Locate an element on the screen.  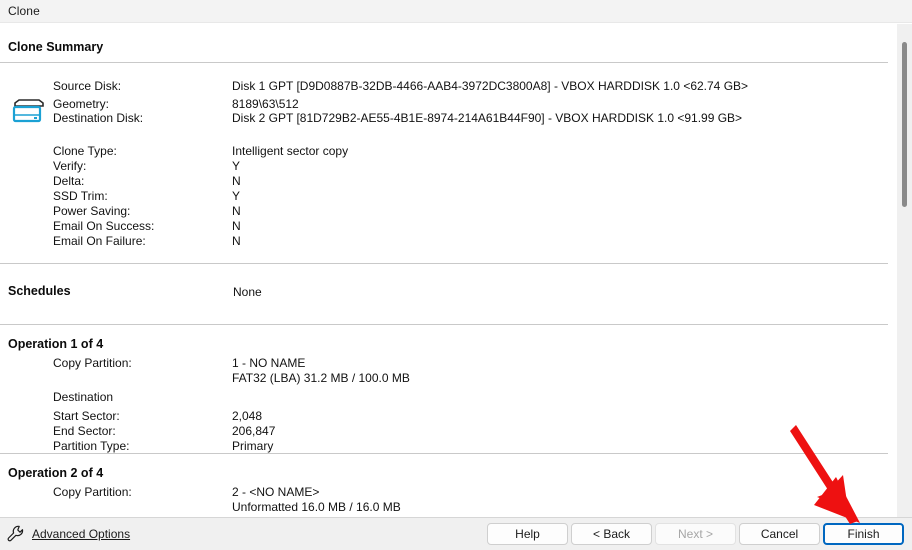
wrench-icon is located at coordinates (15, 533).